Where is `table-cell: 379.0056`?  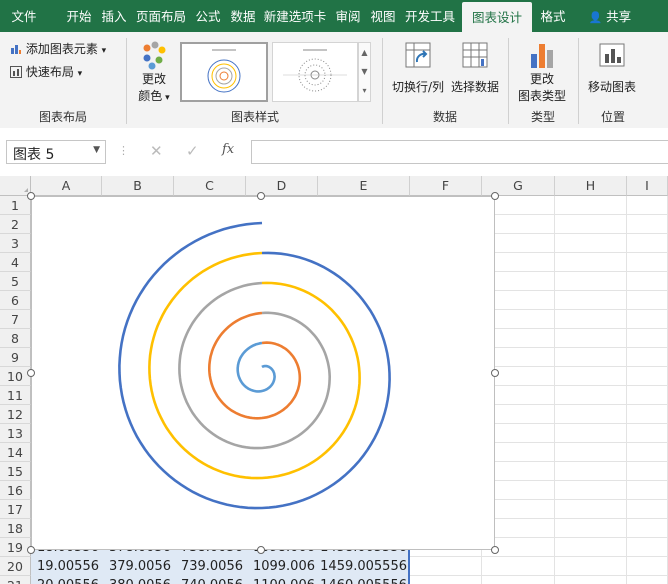
table-cell: 379.0056 is located at coordinates (138, 566).